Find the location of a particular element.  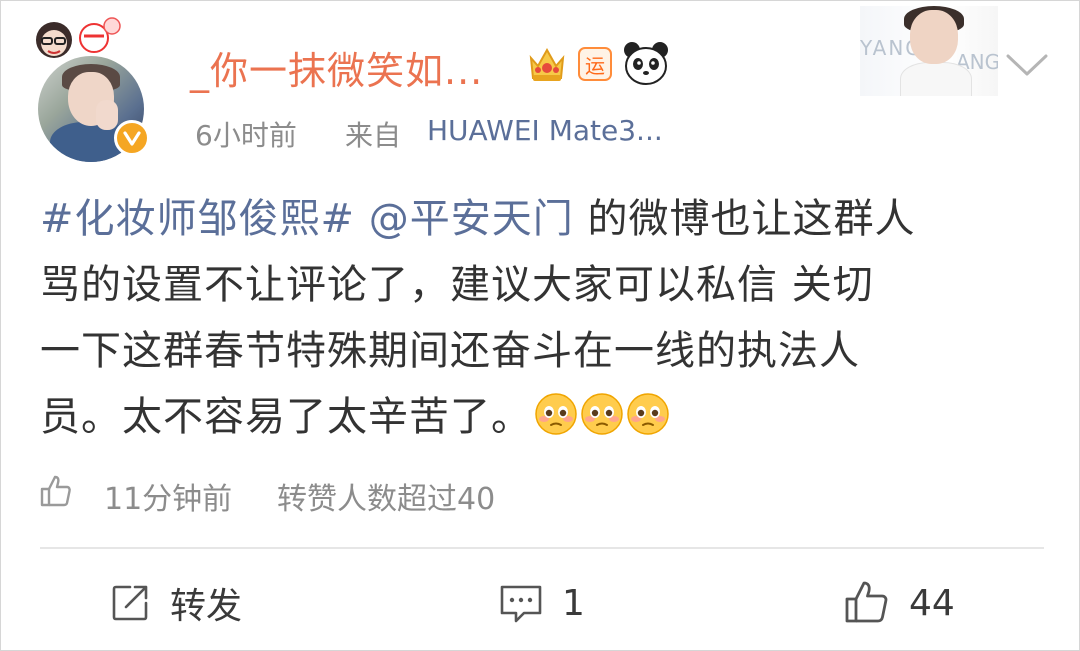

like-icon is located at coordinates (866, 602).